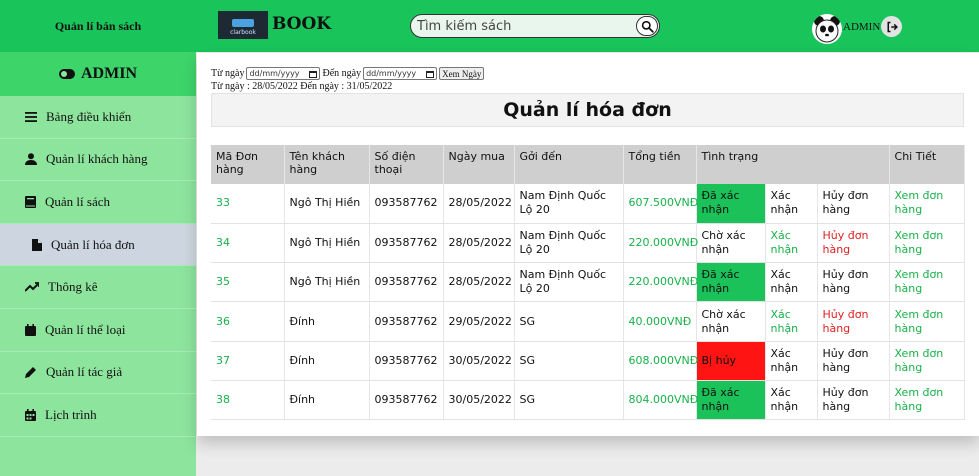  What do you see at coordinates (30, 414) in the screenshot?
I see `calendar-grid-icon` at bounding box center [30, 414].